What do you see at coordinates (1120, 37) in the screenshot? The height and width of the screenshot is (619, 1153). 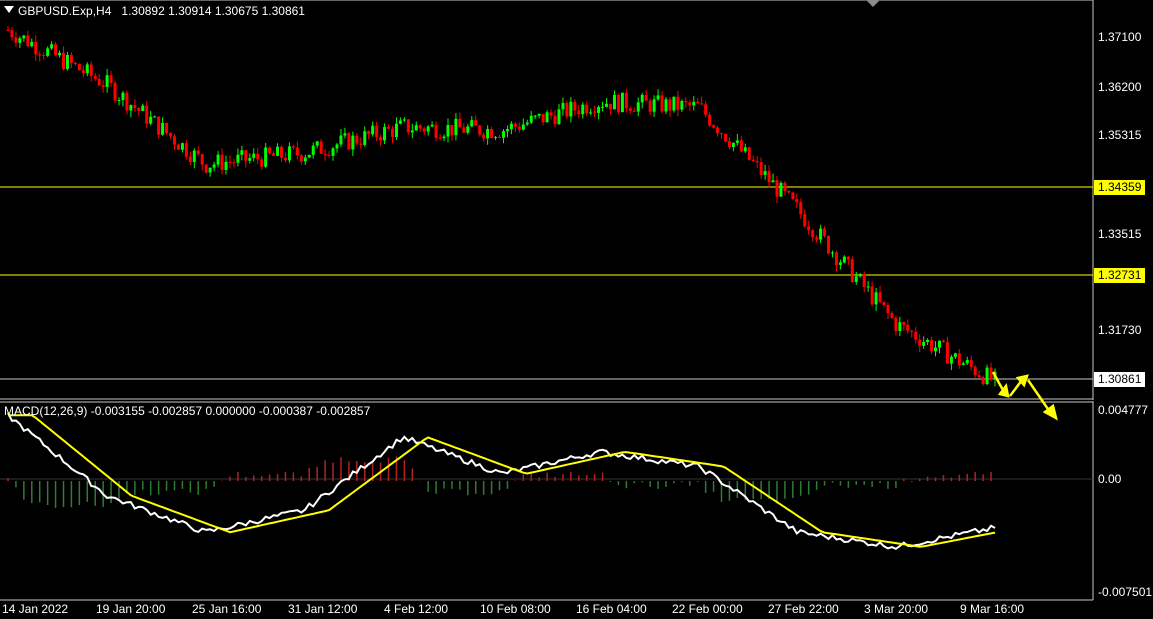 I see `price-tick: 1.37100` at bounding box center [1120, 37].